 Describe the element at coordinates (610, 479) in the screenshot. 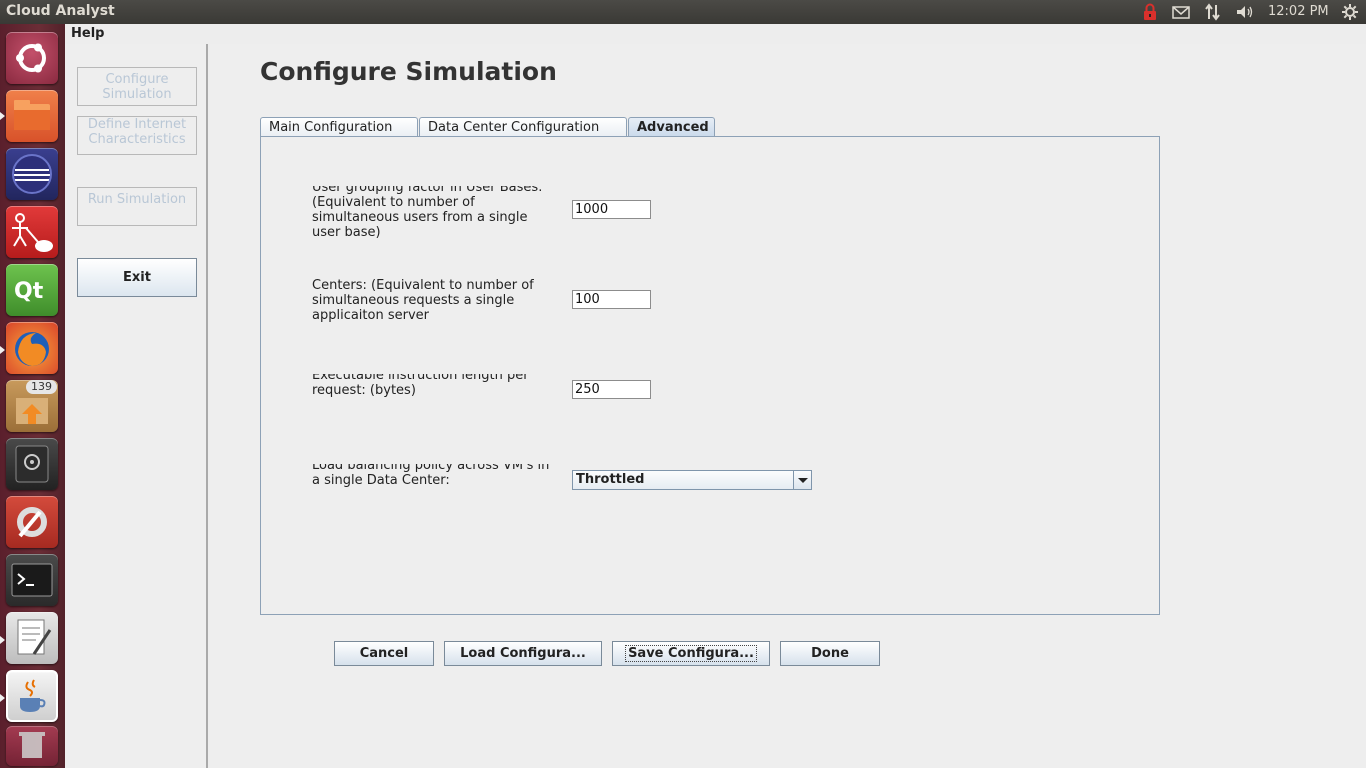

I see `load-balancing-policy-value: Throttled` at that location.